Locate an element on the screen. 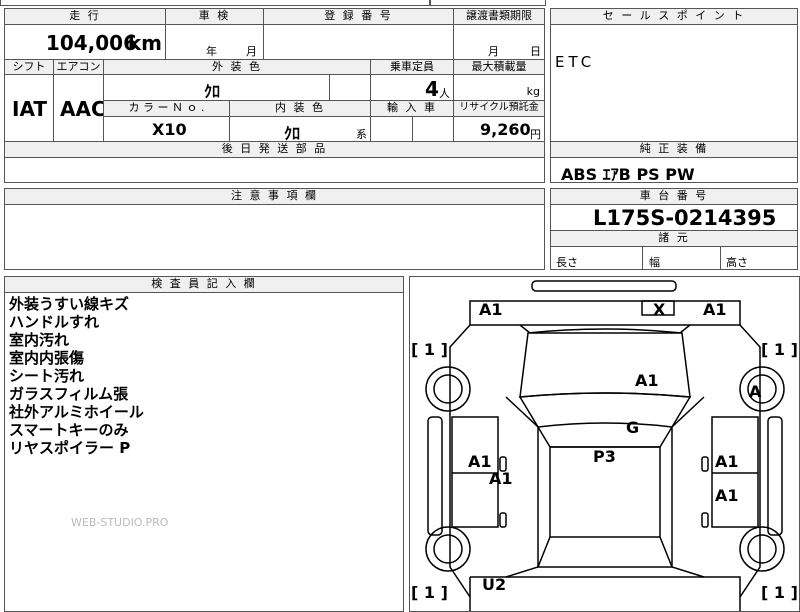  standard-equipment-cell: ABS ｴｱB PS PW is located at coordinates (674, 170).